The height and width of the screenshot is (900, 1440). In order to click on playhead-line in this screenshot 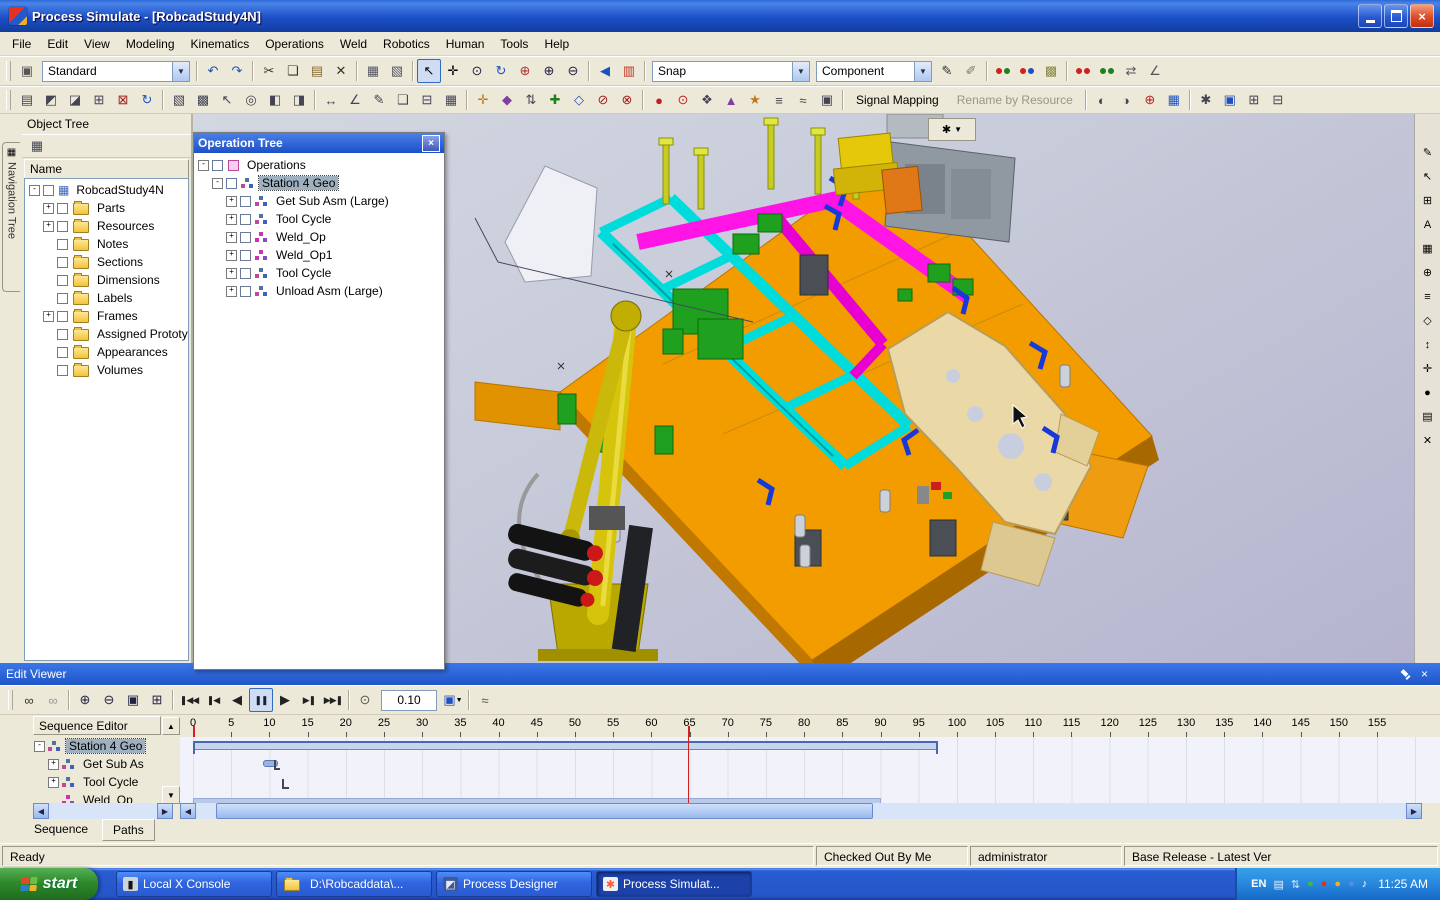, I will do `click(688, 770)`.